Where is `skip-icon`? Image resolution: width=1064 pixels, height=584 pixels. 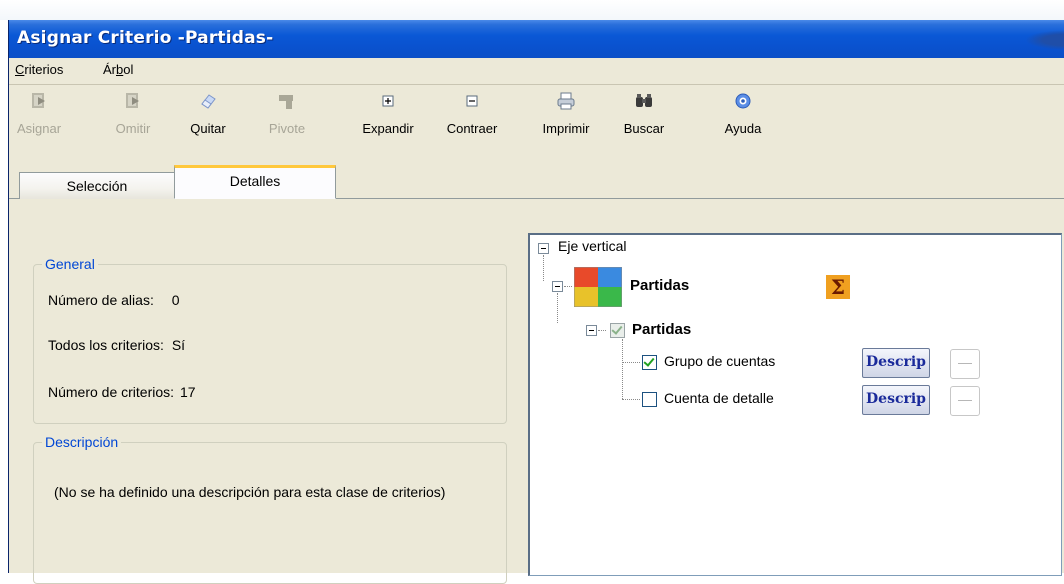
skip-icon is located at coordinates (132, 100).